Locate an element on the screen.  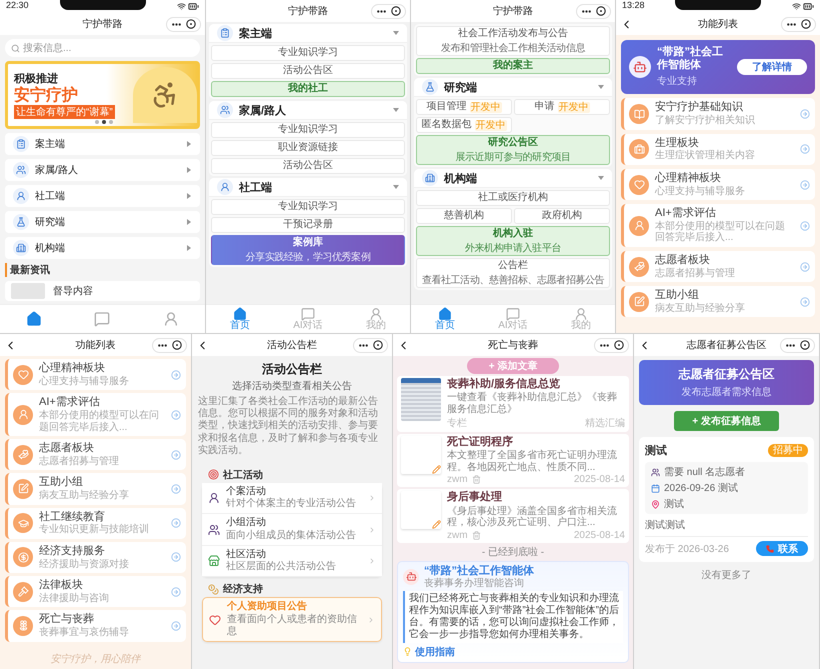
role-entry: 研究端 is located at coordinates (102, 222).